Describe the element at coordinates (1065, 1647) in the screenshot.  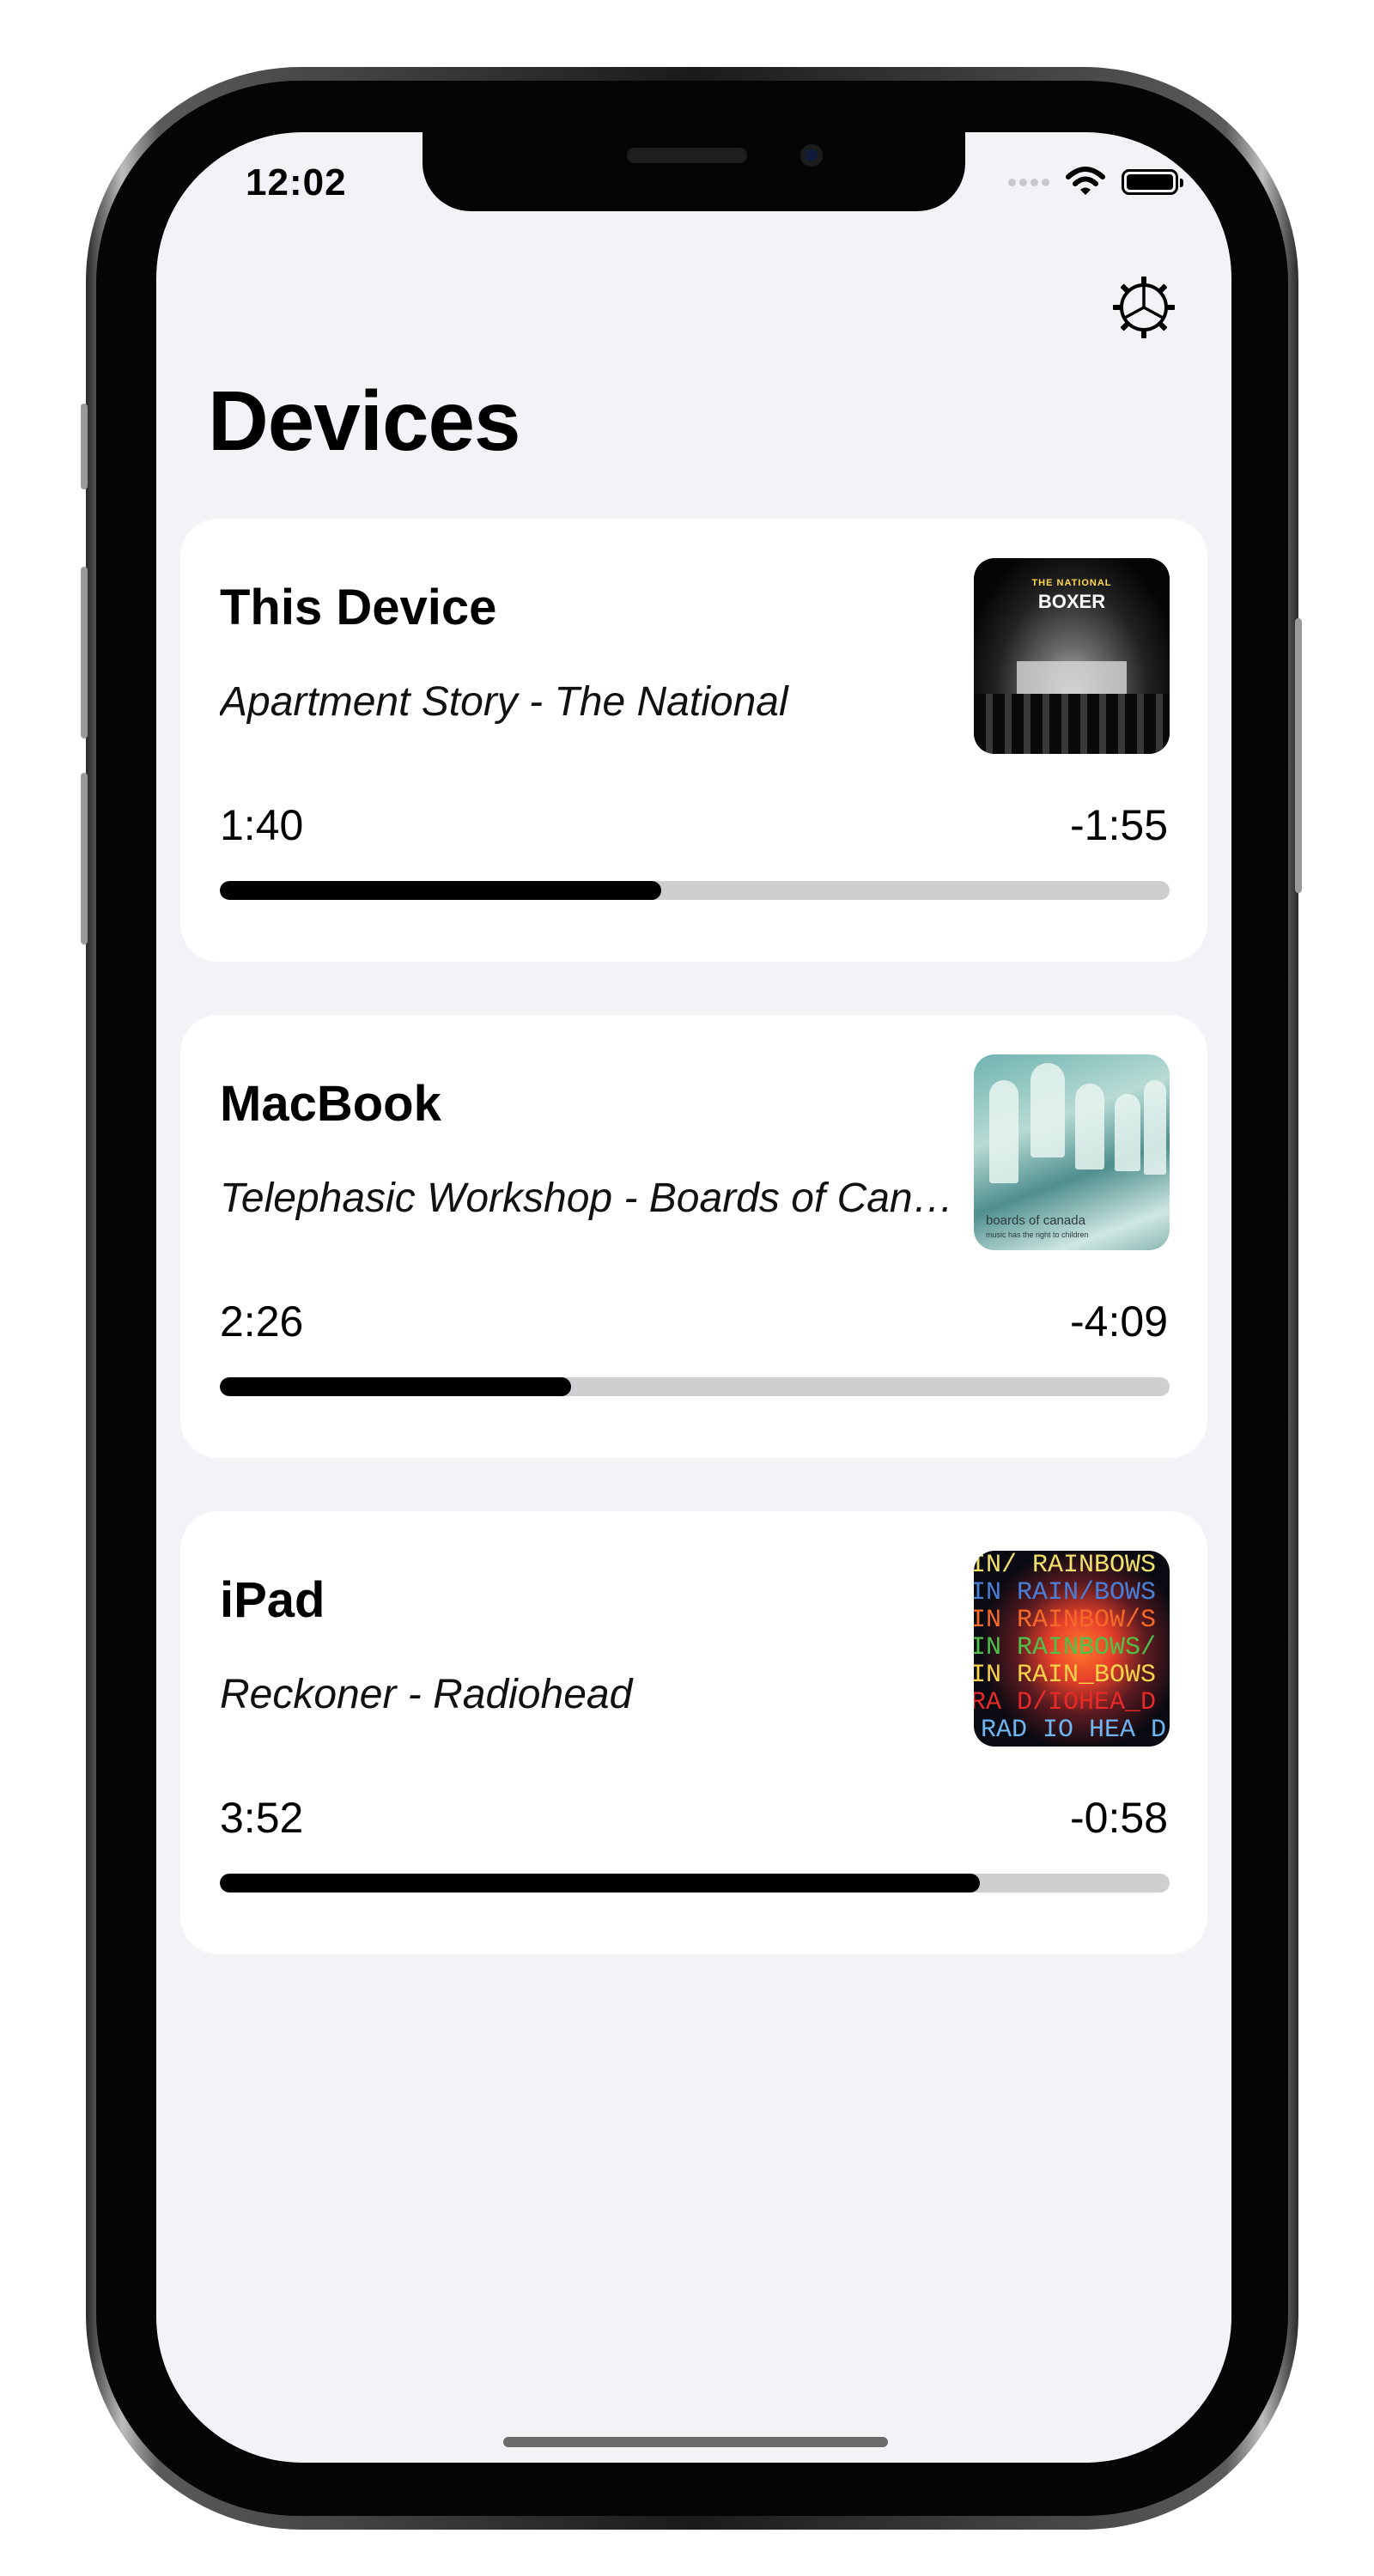
I see `album-text-line: IN RAINBOWS/` at that location.